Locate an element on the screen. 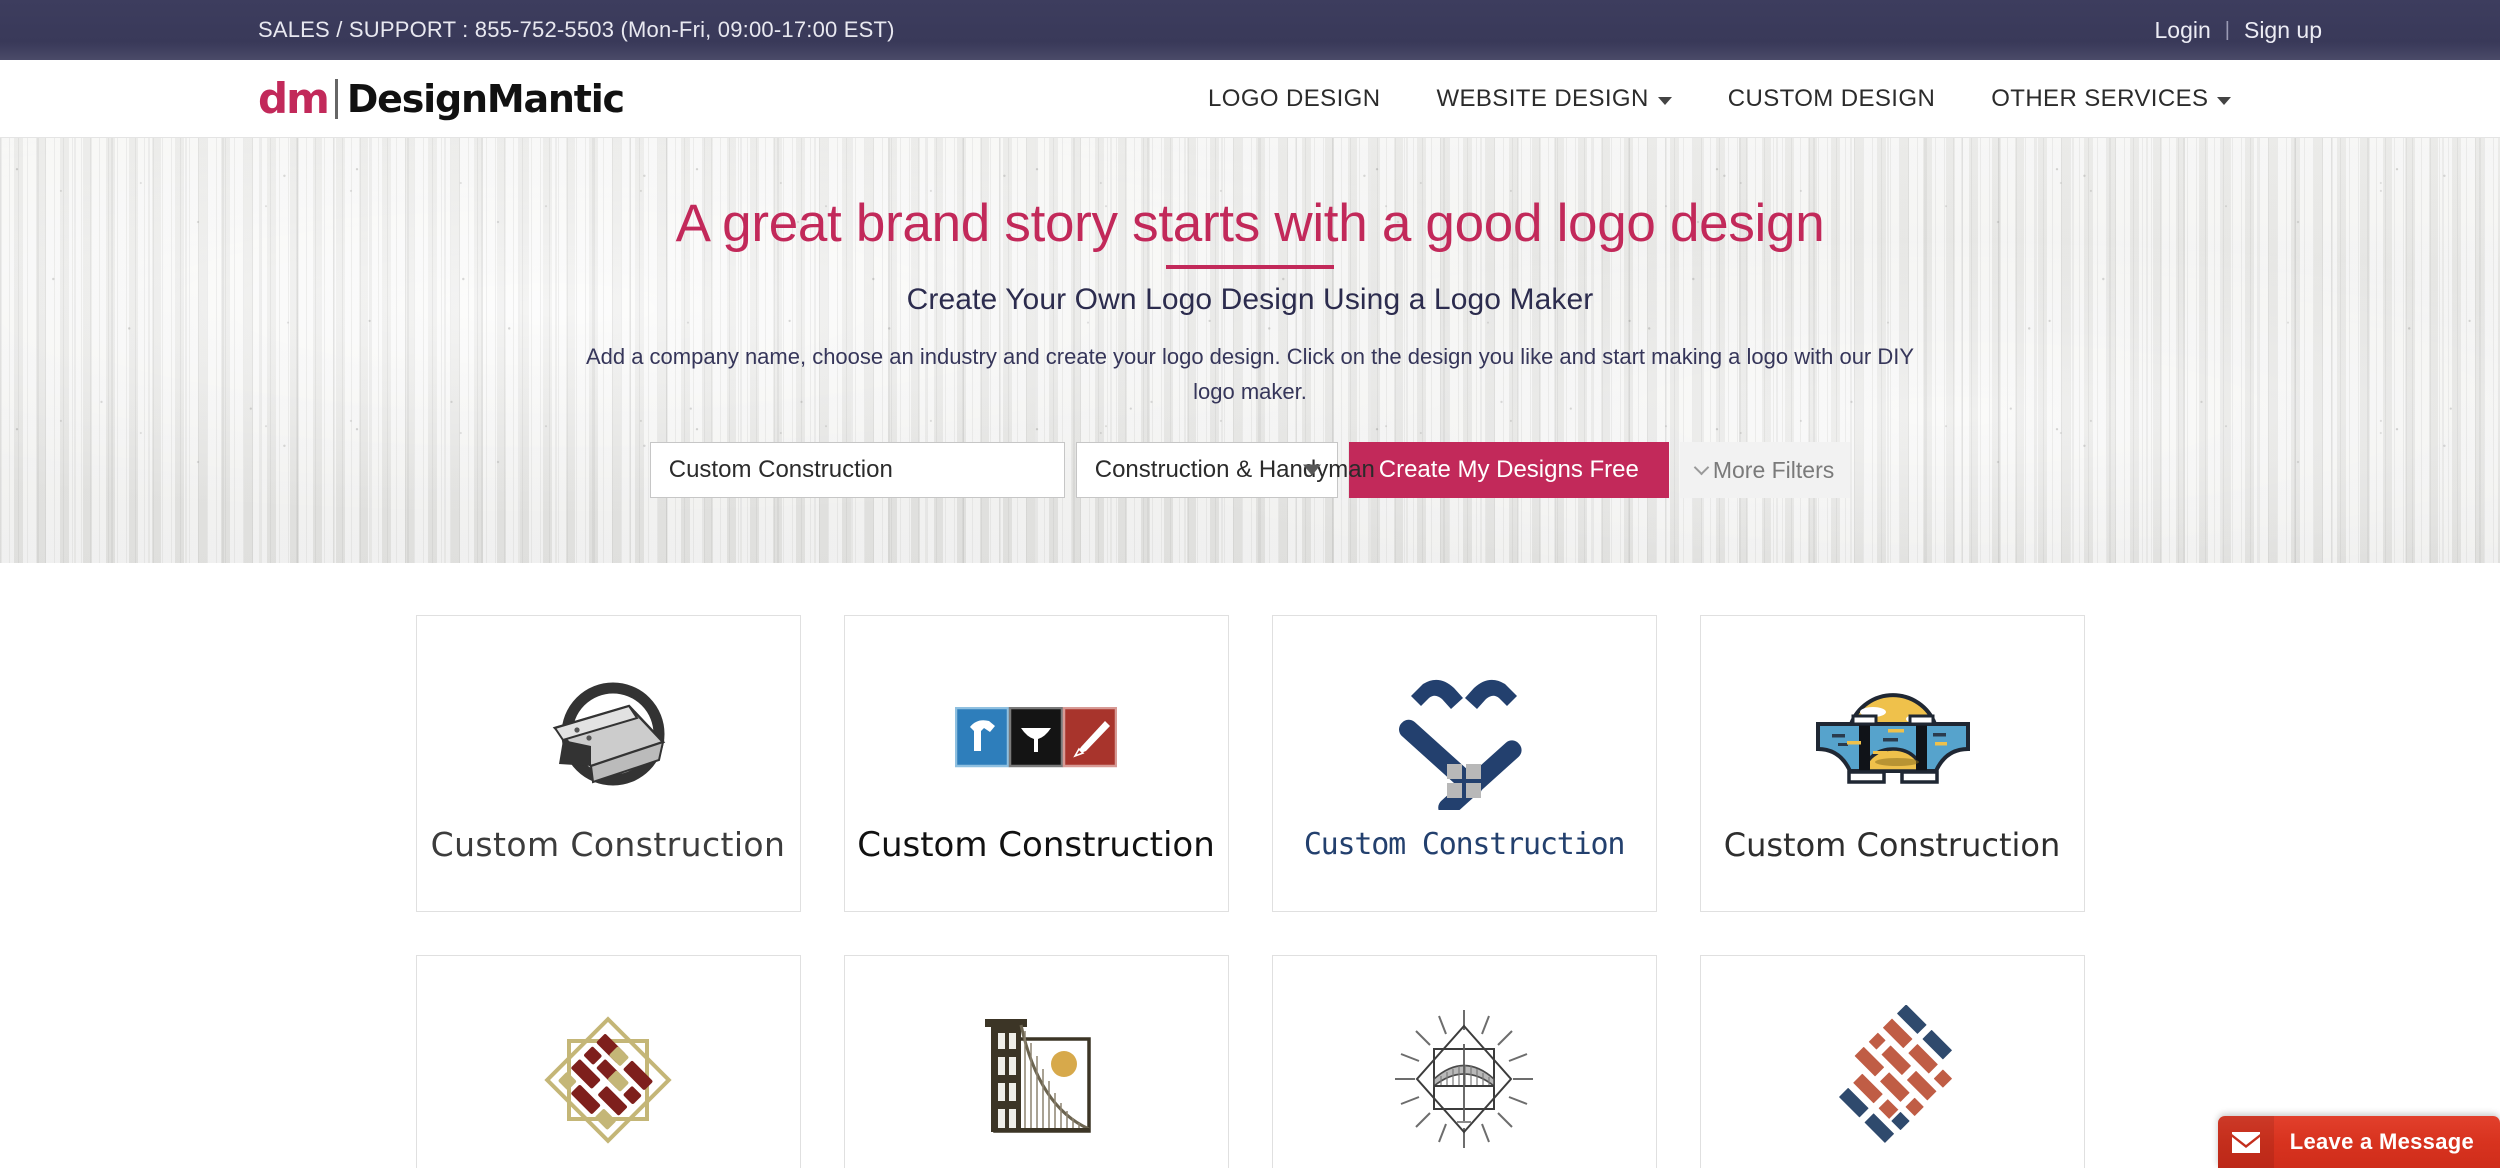 This screenshot has height=1168, width=2500. nav-label: LOGO DESIGN is located at coordinates (1294, 98).